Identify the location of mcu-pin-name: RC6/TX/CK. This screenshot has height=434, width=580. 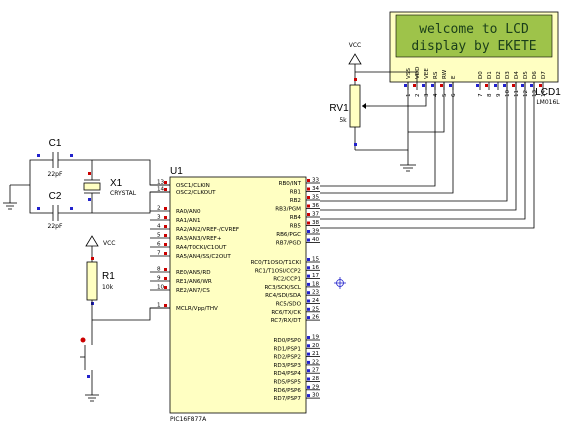
(286, 313).